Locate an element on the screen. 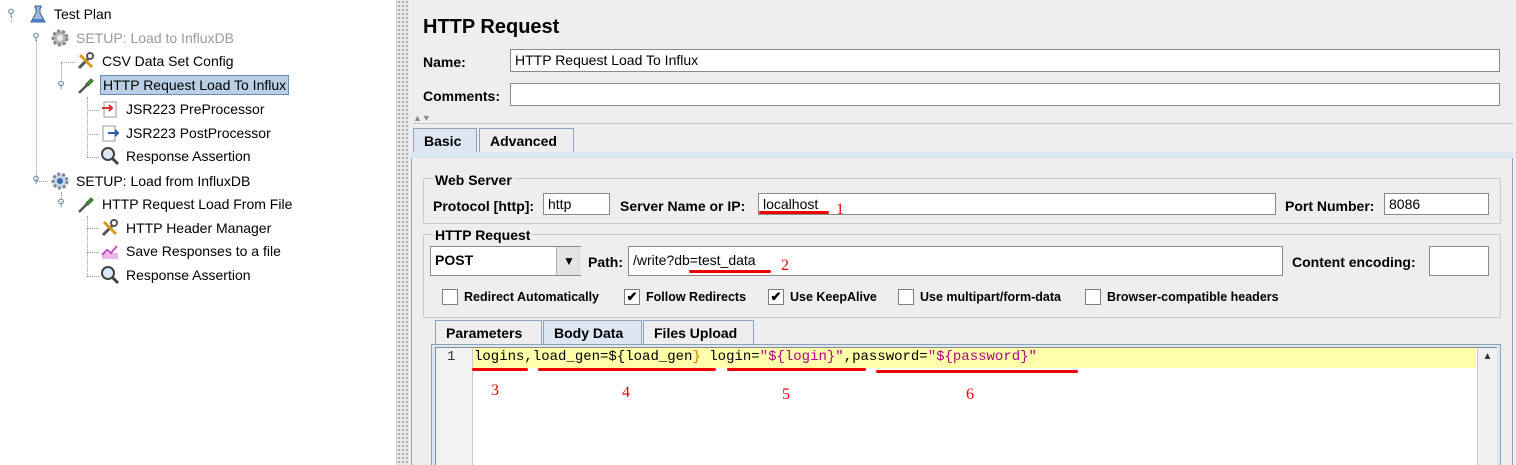 This screenshot has width=1516, height=465. annotation-number: 2 is located at coordinates (785, 265).